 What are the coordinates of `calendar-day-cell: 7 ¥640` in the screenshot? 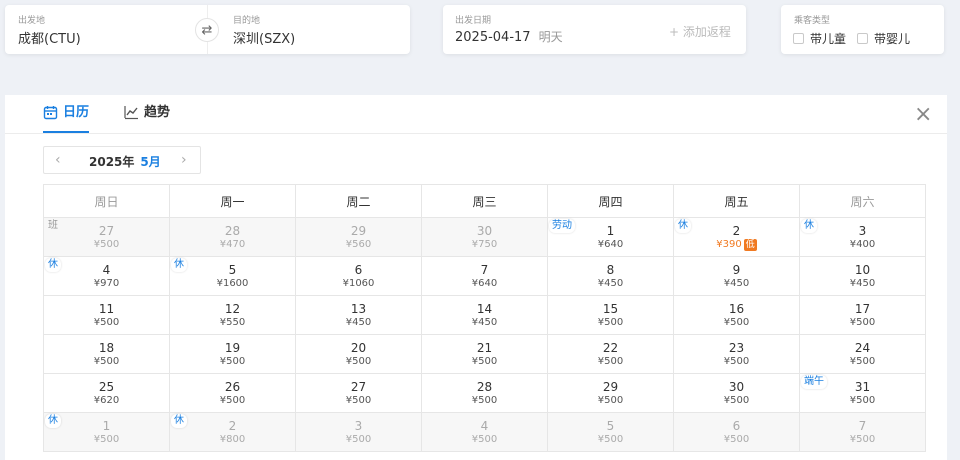 It's located at (484, 276).